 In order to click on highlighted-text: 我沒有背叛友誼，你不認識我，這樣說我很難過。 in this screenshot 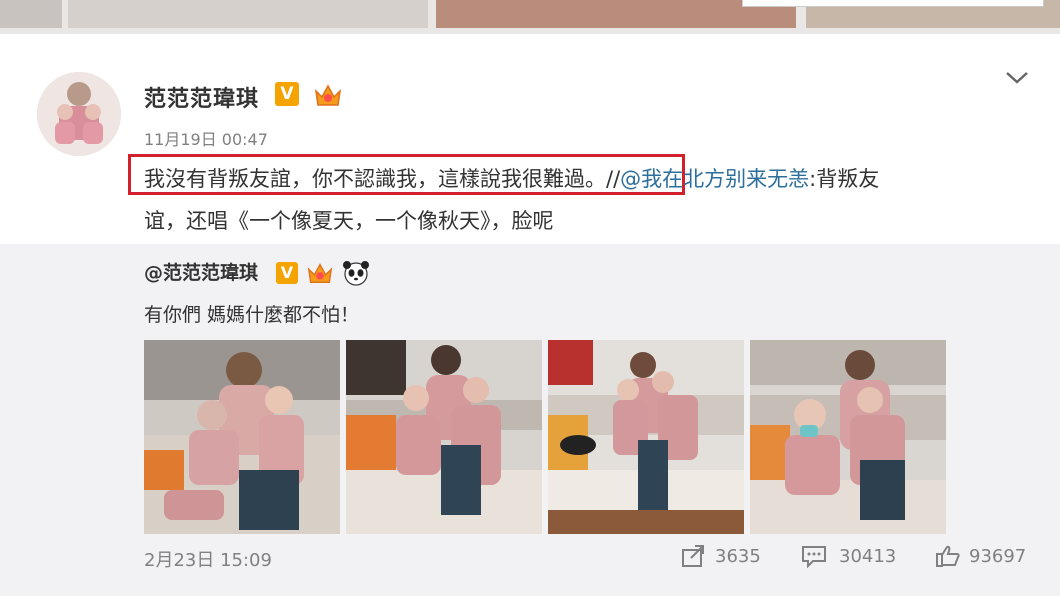, I will do `click(375, 179)`.